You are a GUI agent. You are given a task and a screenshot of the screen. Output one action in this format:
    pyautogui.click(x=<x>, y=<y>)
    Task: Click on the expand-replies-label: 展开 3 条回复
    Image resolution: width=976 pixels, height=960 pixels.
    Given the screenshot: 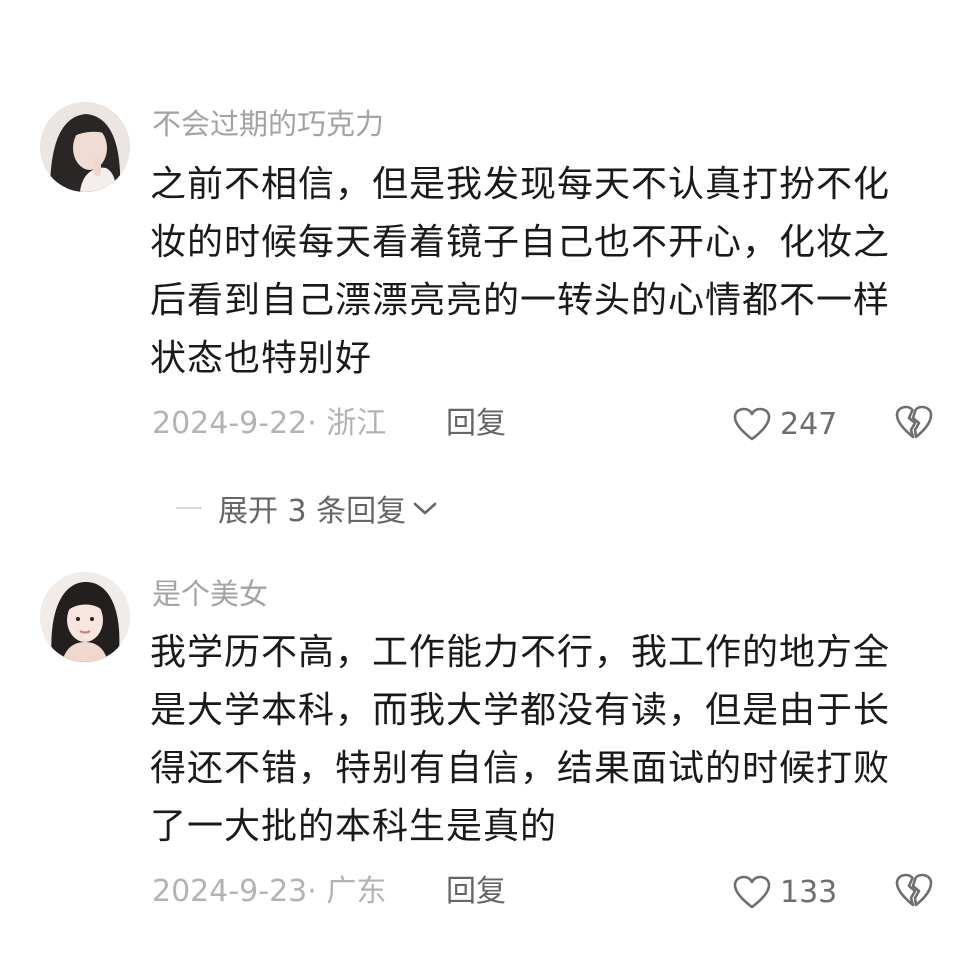 What is the action you would take?
    pyautogui.click(x=312, y=511)
    